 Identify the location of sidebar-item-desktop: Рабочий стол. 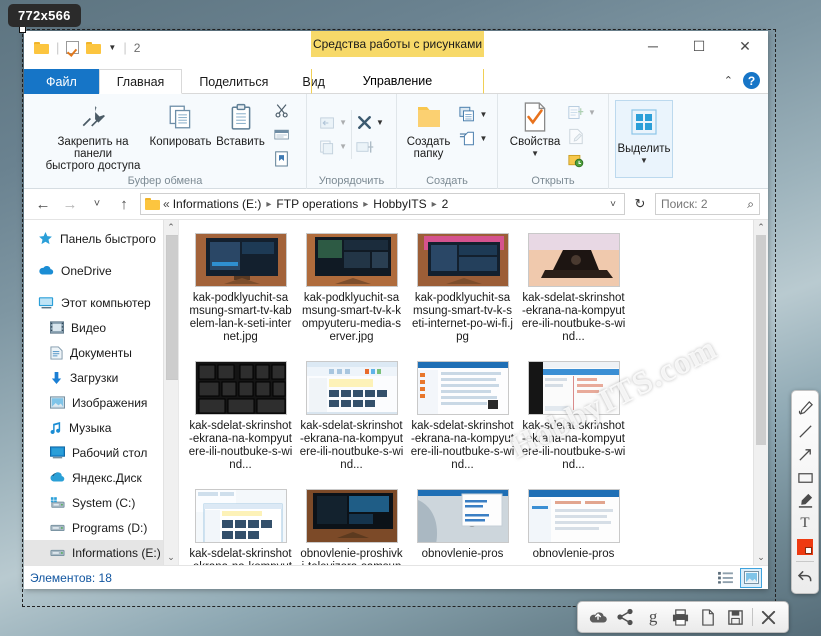
(101, 452).